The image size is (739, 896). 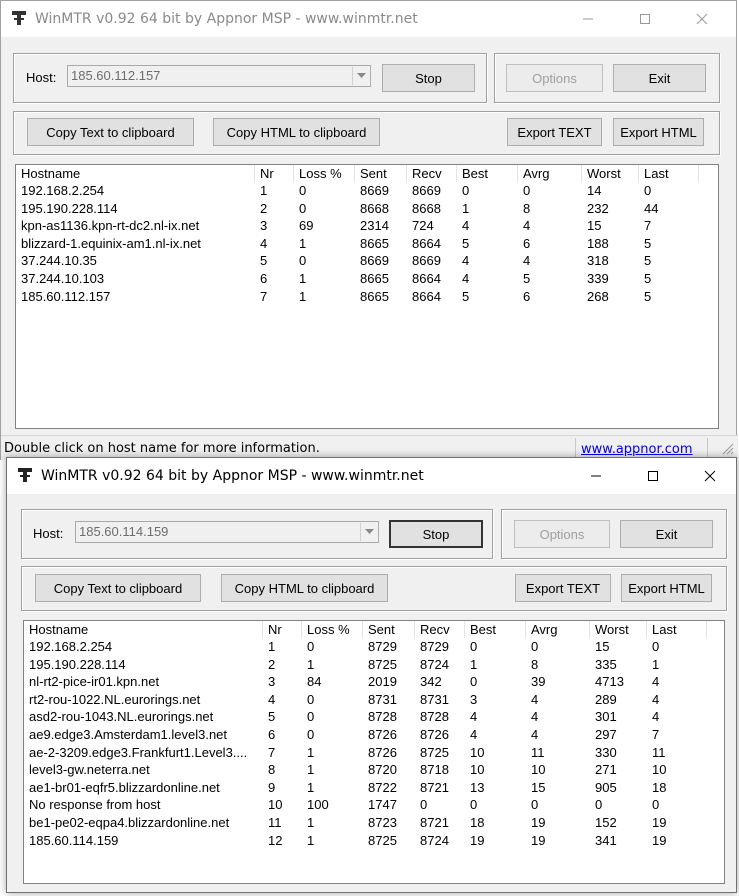 I want to click on cell-hostname: ae1-br01-eqfr5.blizzardonline.net, so click(x=124, y=787).